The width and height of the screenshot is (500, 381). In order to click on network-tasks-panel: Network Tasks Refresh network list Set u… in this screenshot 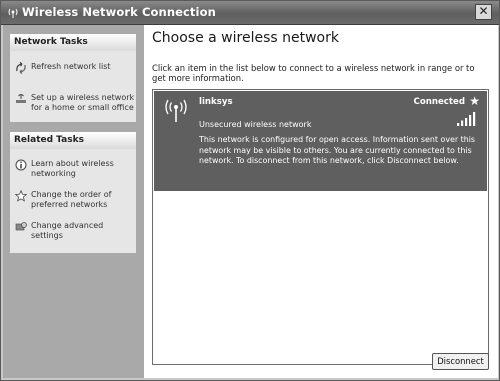, I will do `click(73, 78)`.